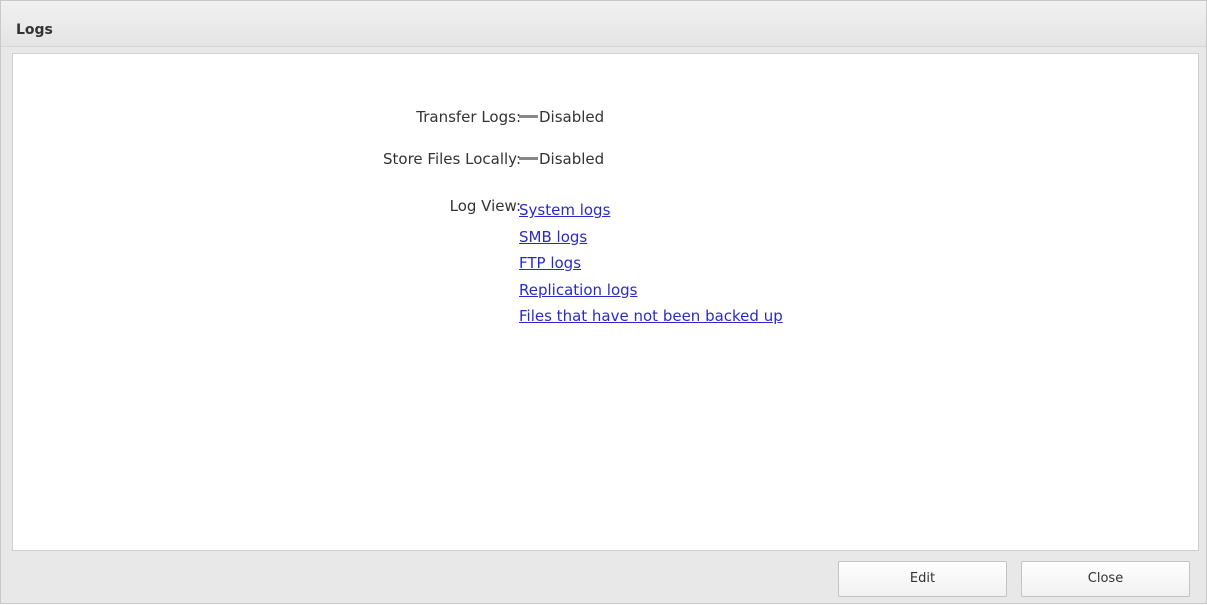 This screenshot has height=605, width=1207. I want to click on setting-row-store-files-locally: Store Files Locally: Disabled, so click(605, 159).